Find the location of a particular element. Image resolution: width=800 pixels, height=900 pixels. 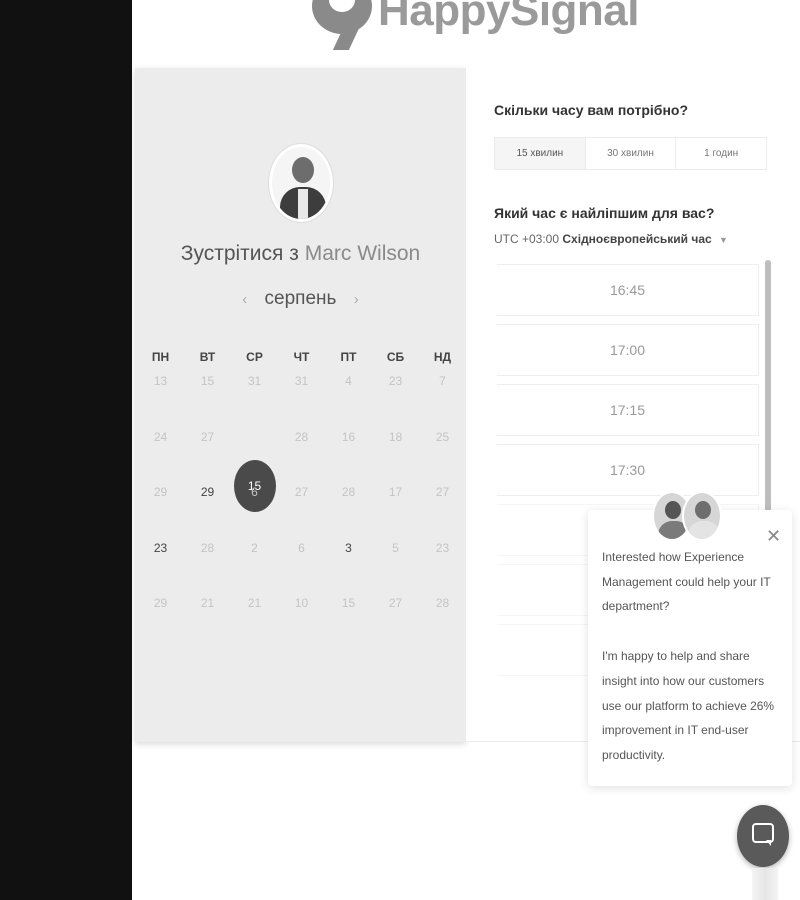

month-navigation: ‹ серпень › is located at coordinates (300, 299).